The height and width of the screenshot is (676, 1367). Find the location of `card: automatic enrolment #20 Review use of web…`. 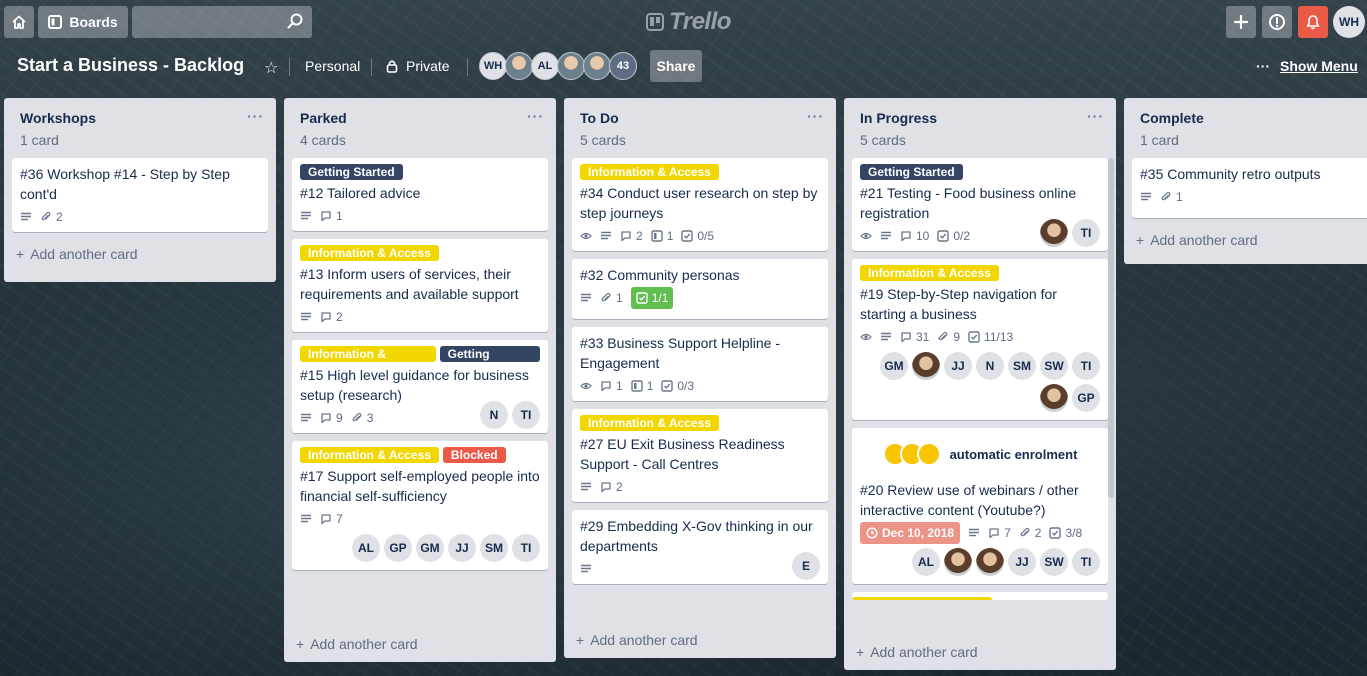

card: automatic enrolment #20 Review use of web… is located at coordinates (980, 506).